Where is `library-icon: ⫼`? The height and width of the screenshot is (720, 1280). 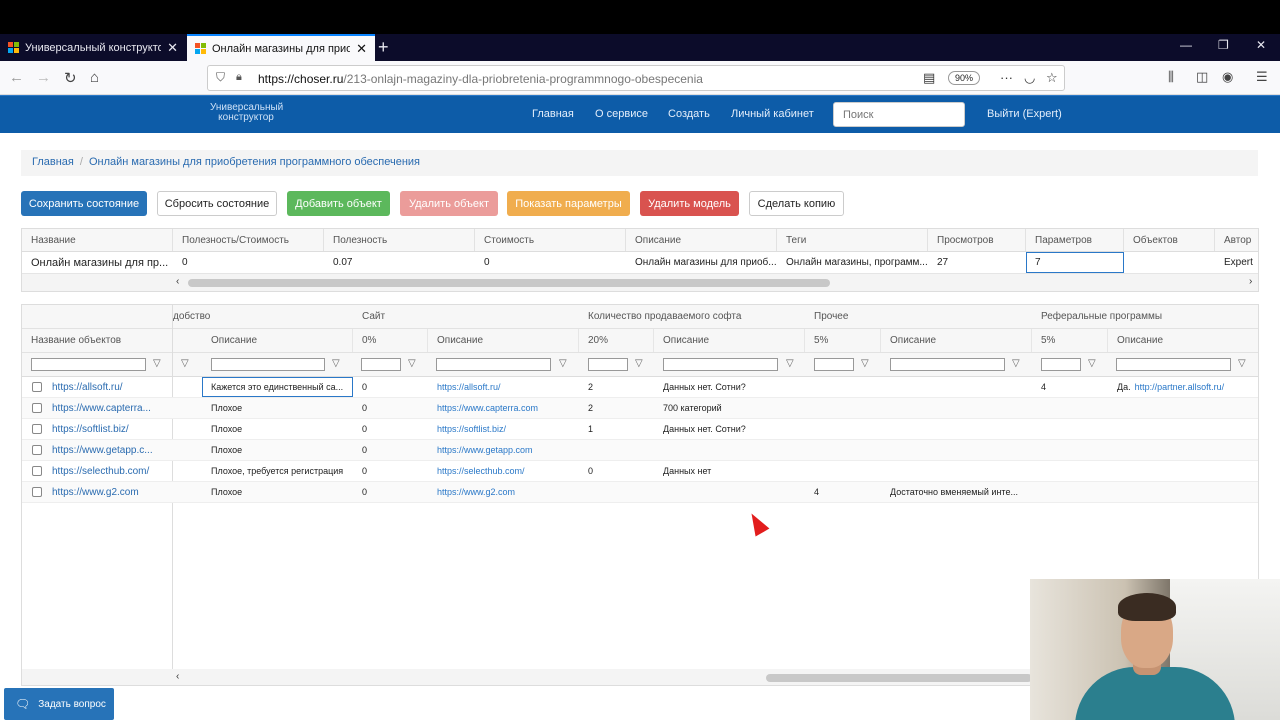
library-icon: ⫼ is located at coordinates (1171, 77).